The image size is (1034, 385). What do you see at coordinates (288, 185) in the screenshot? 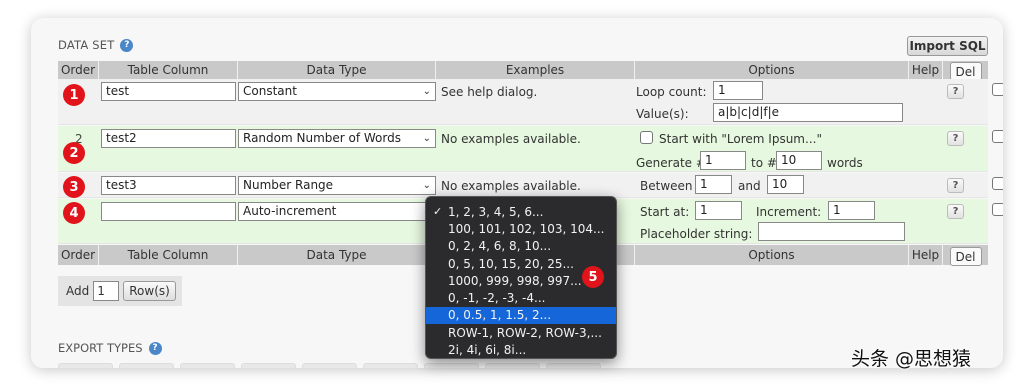
I see `data-type-value: Number Range` at bounding box center [288, 185].